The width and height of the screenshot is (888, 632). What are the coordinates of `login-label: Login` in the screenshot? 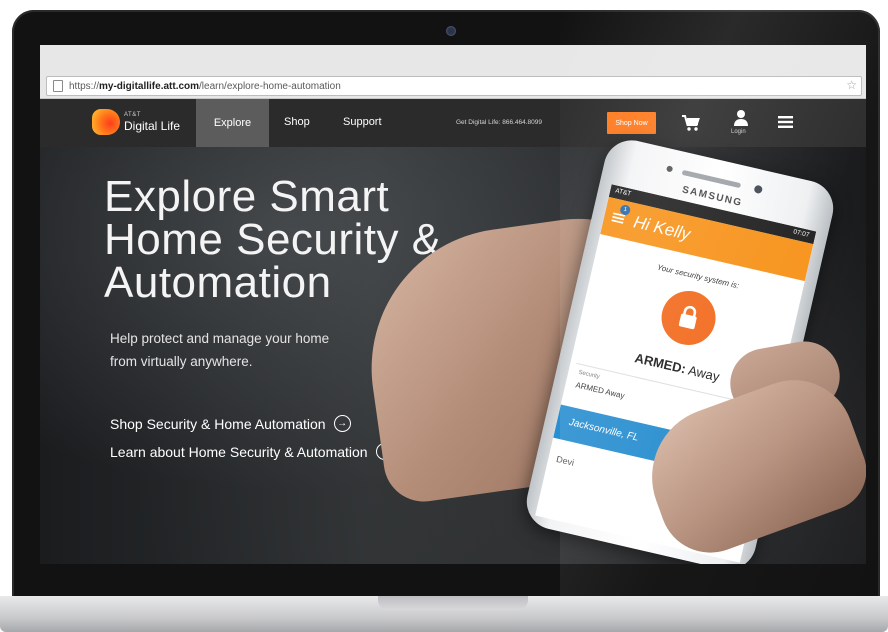 It's located at (738, 132).